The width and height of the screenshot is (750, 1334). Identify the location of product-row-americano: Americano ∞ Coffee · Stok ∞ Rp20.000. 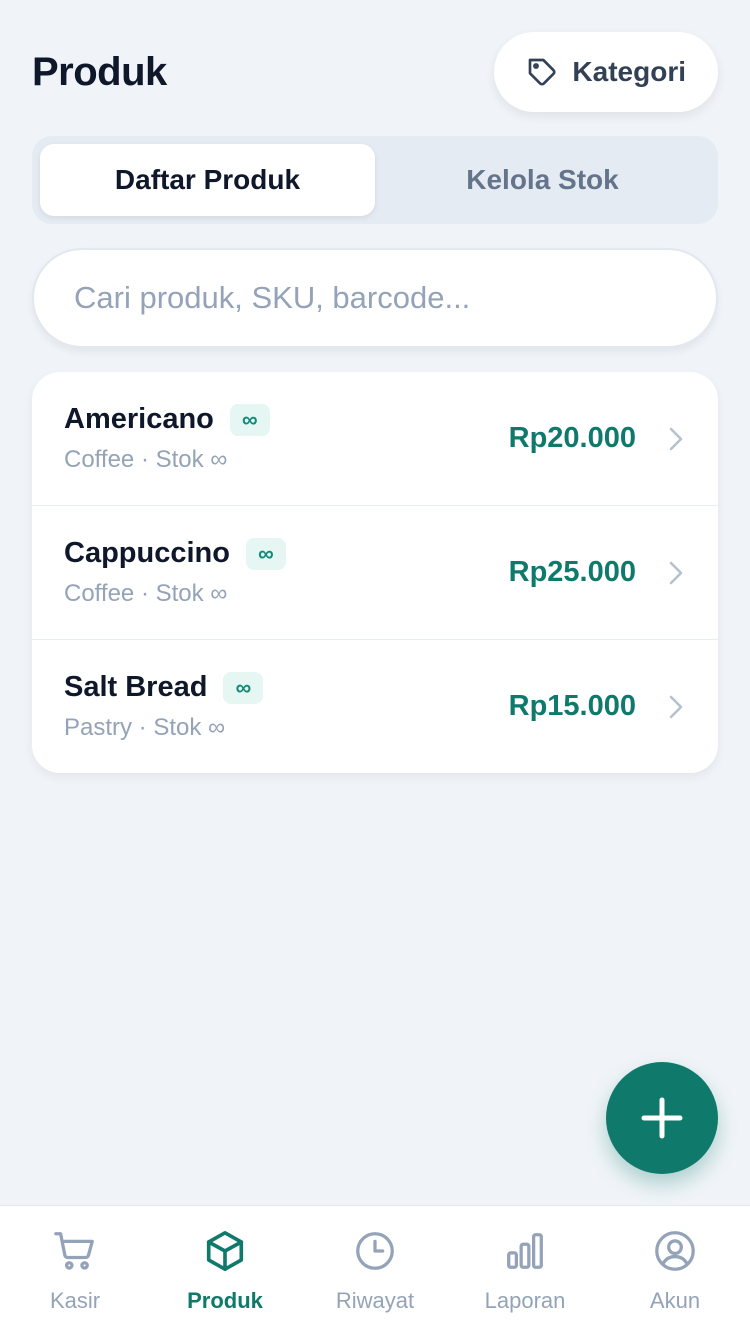
(375, 438).